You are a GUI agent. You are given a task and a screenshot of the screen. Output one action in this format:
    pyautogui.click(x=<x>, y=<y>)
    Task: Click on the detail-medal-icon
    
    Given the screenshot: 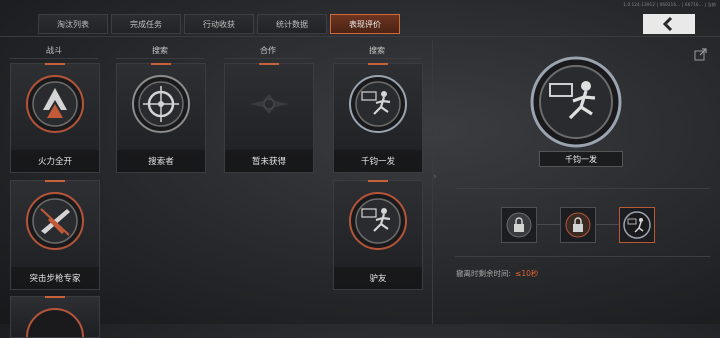 What is the action you would take?
    pyautogui.click(x=576, y=102)
    